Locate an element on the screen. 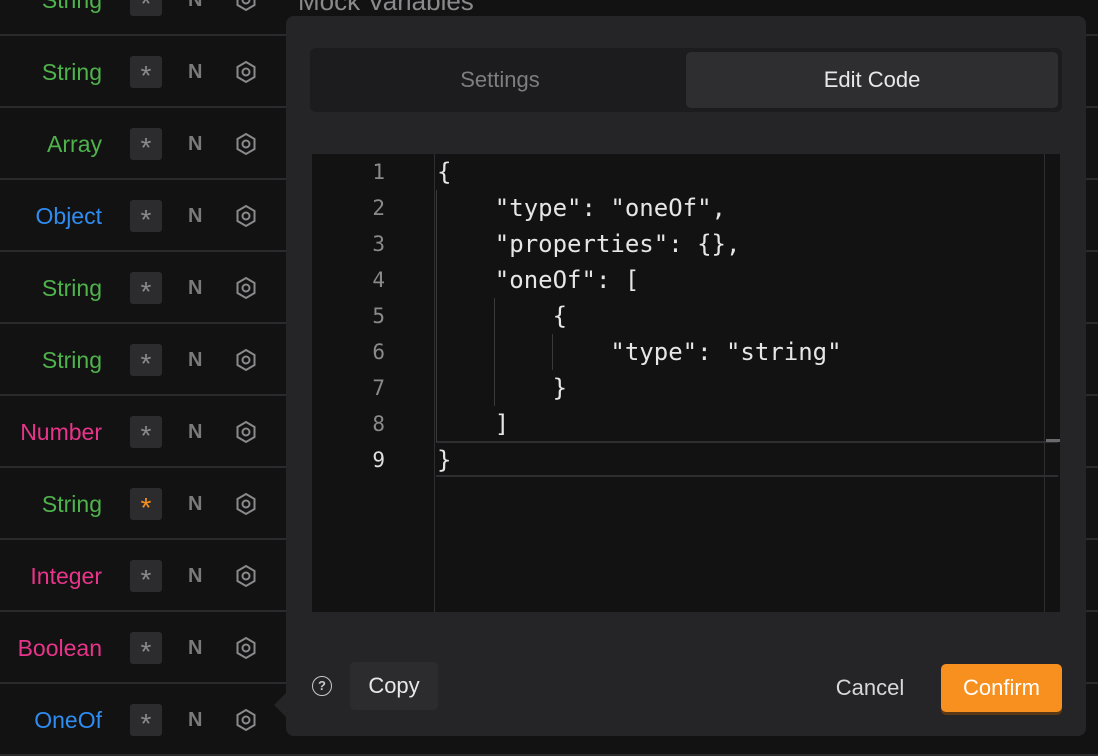 This screenshot has width=1098, height=756. line-number: 7 is located at coordinates (378, 388).